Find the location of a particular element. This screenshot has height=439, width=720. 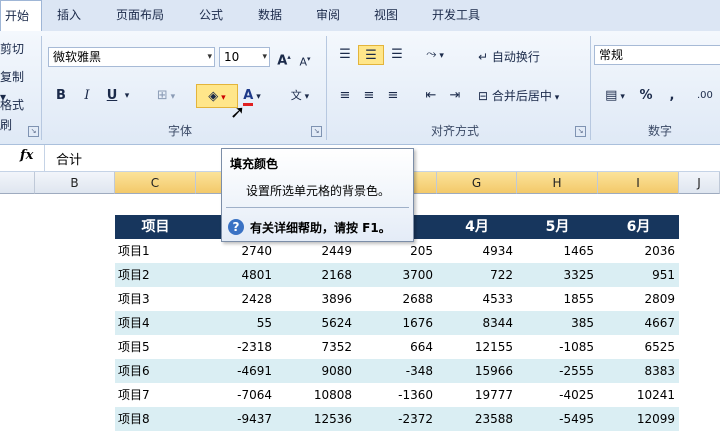

table-cell: 951 is located at coordinates (638, 275).